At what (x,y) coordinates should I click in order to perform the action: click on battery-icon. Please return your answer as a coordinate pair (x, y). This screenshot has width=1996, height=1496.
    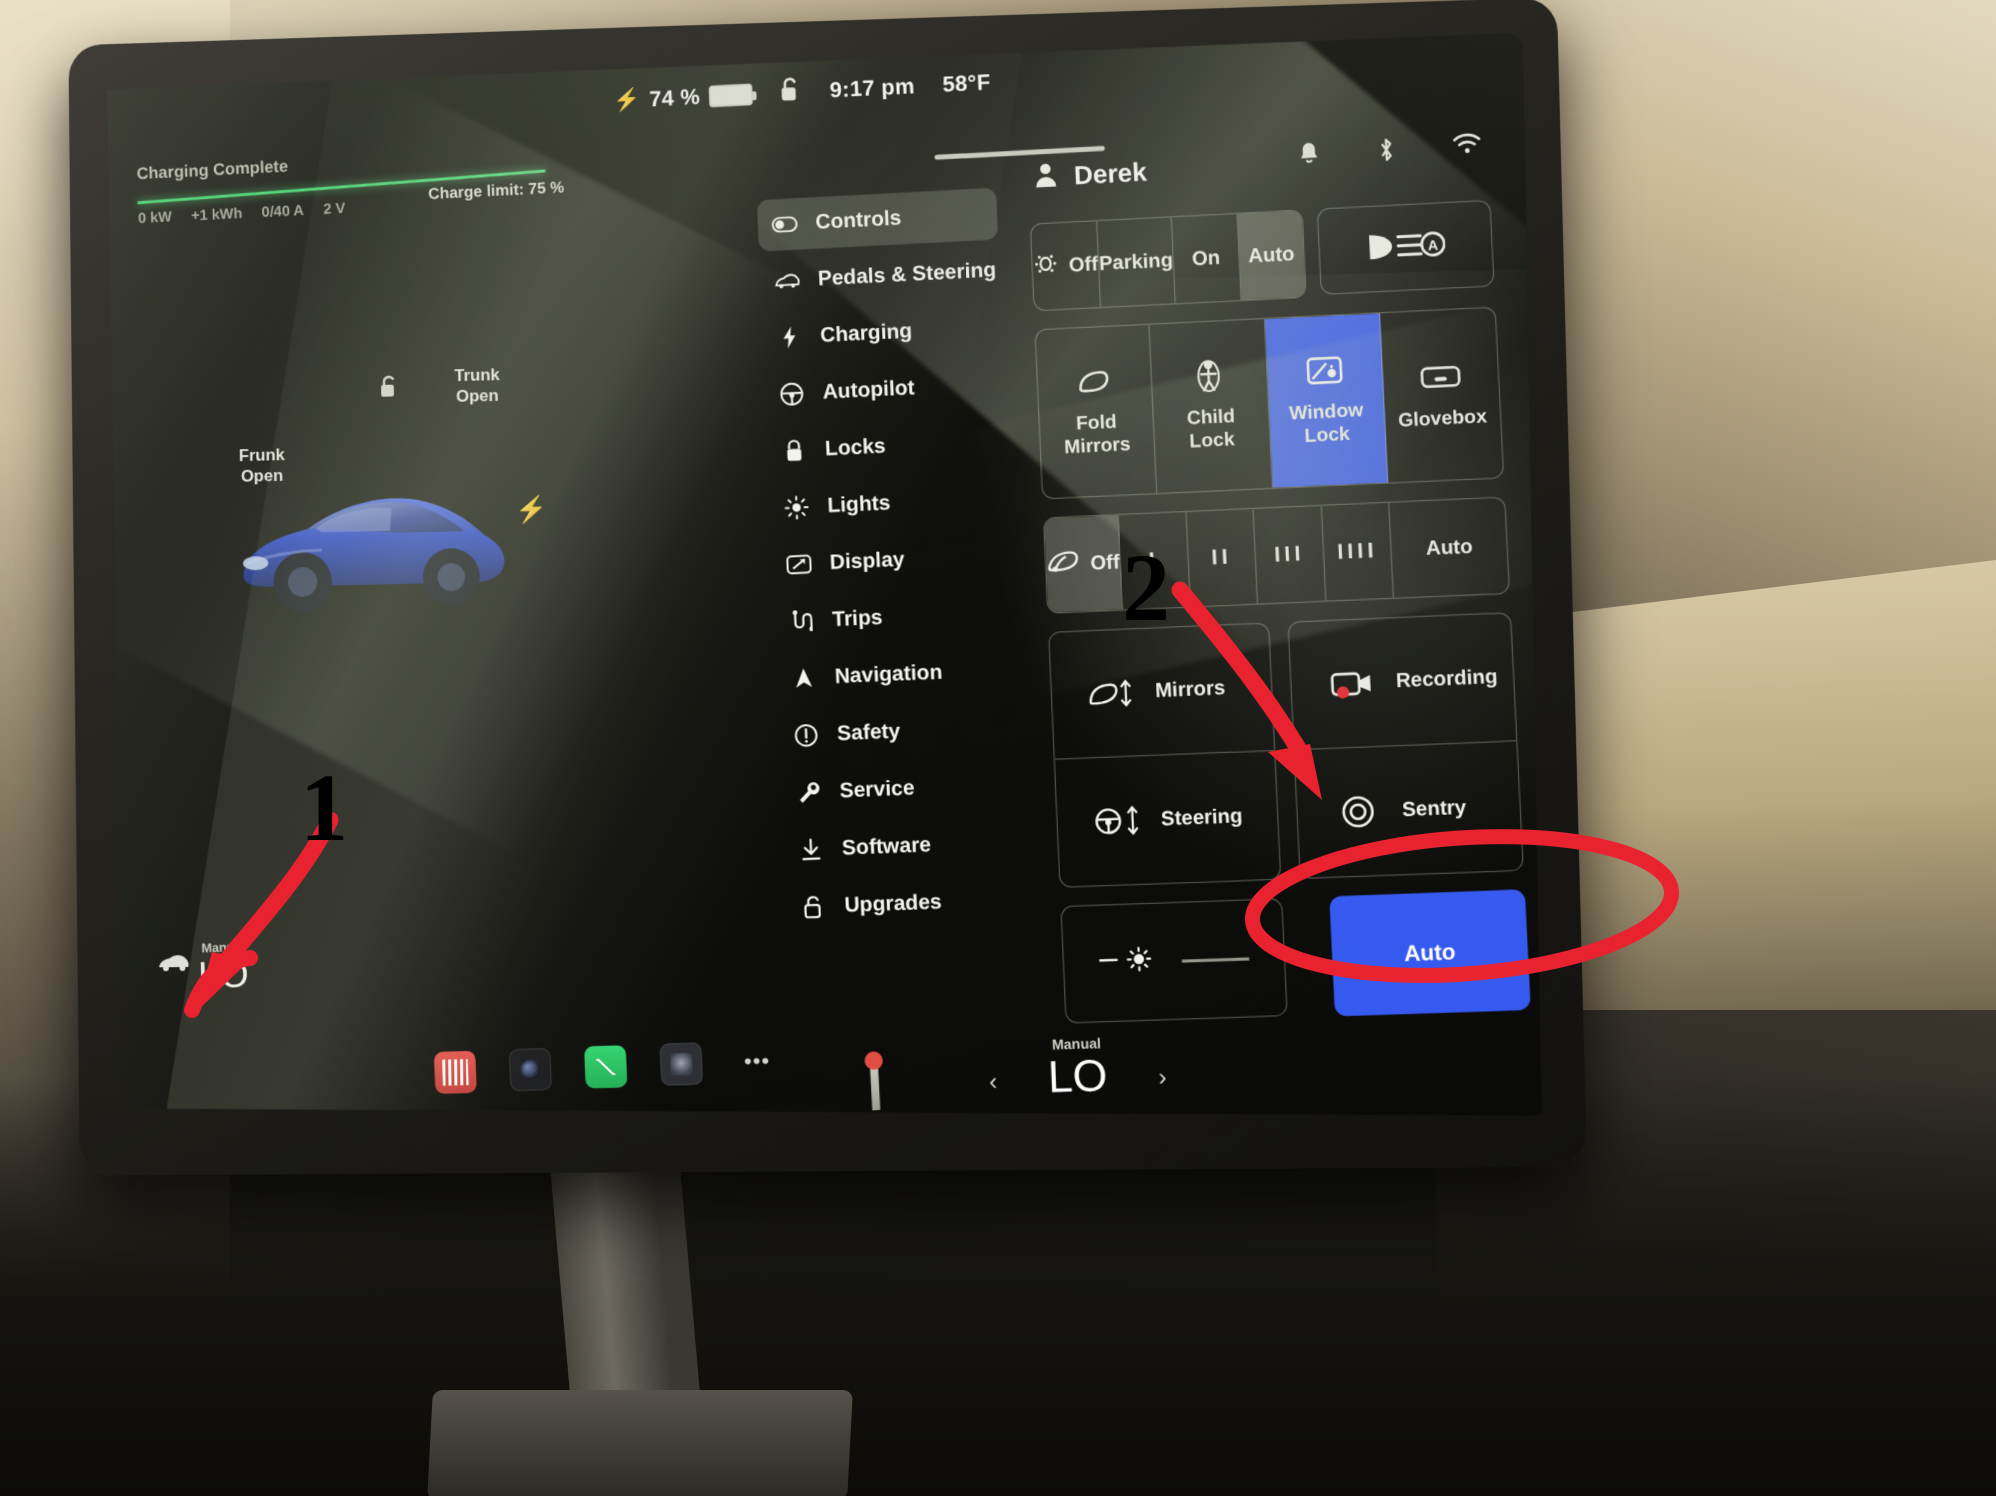
    Looking at the image, I should click on (731, 95).